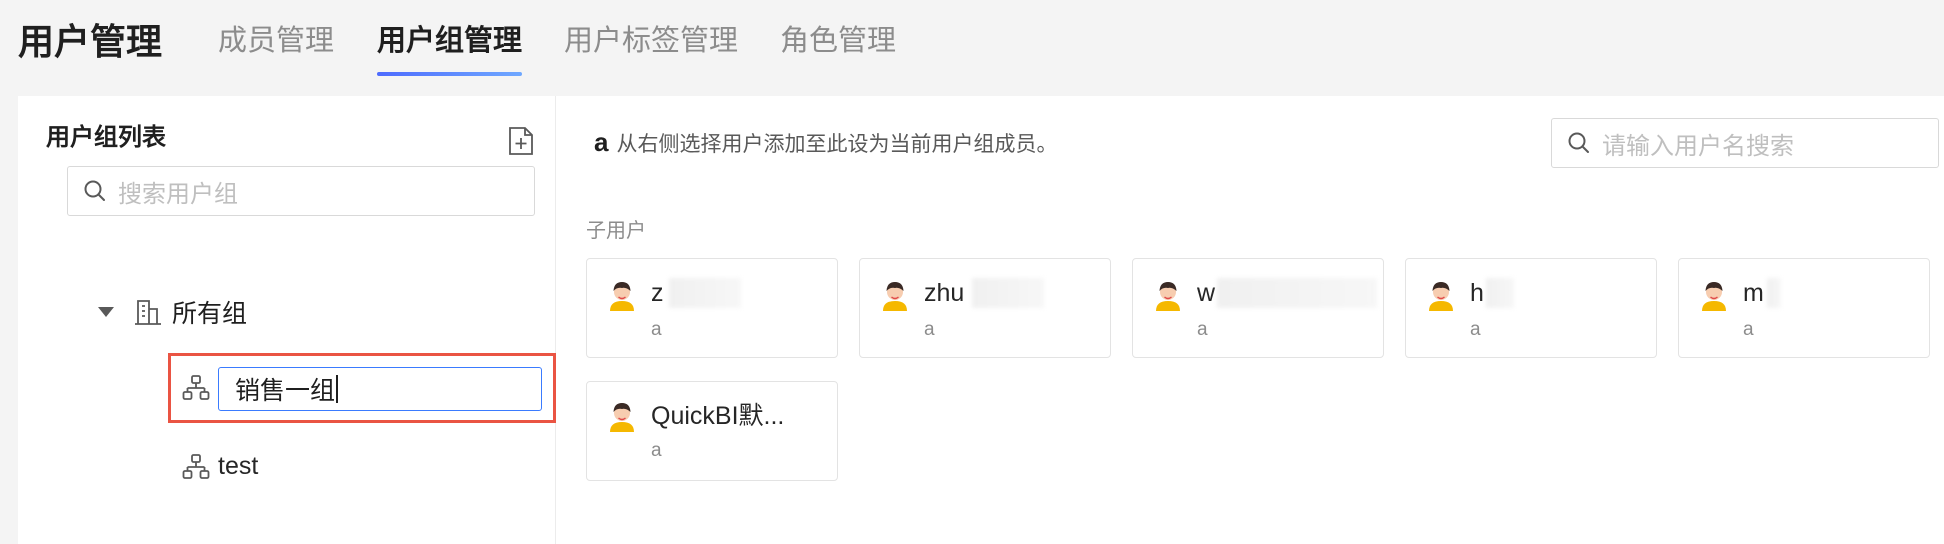  I want to click on tree-root-all-groups: 所有组, so click(172, 312).